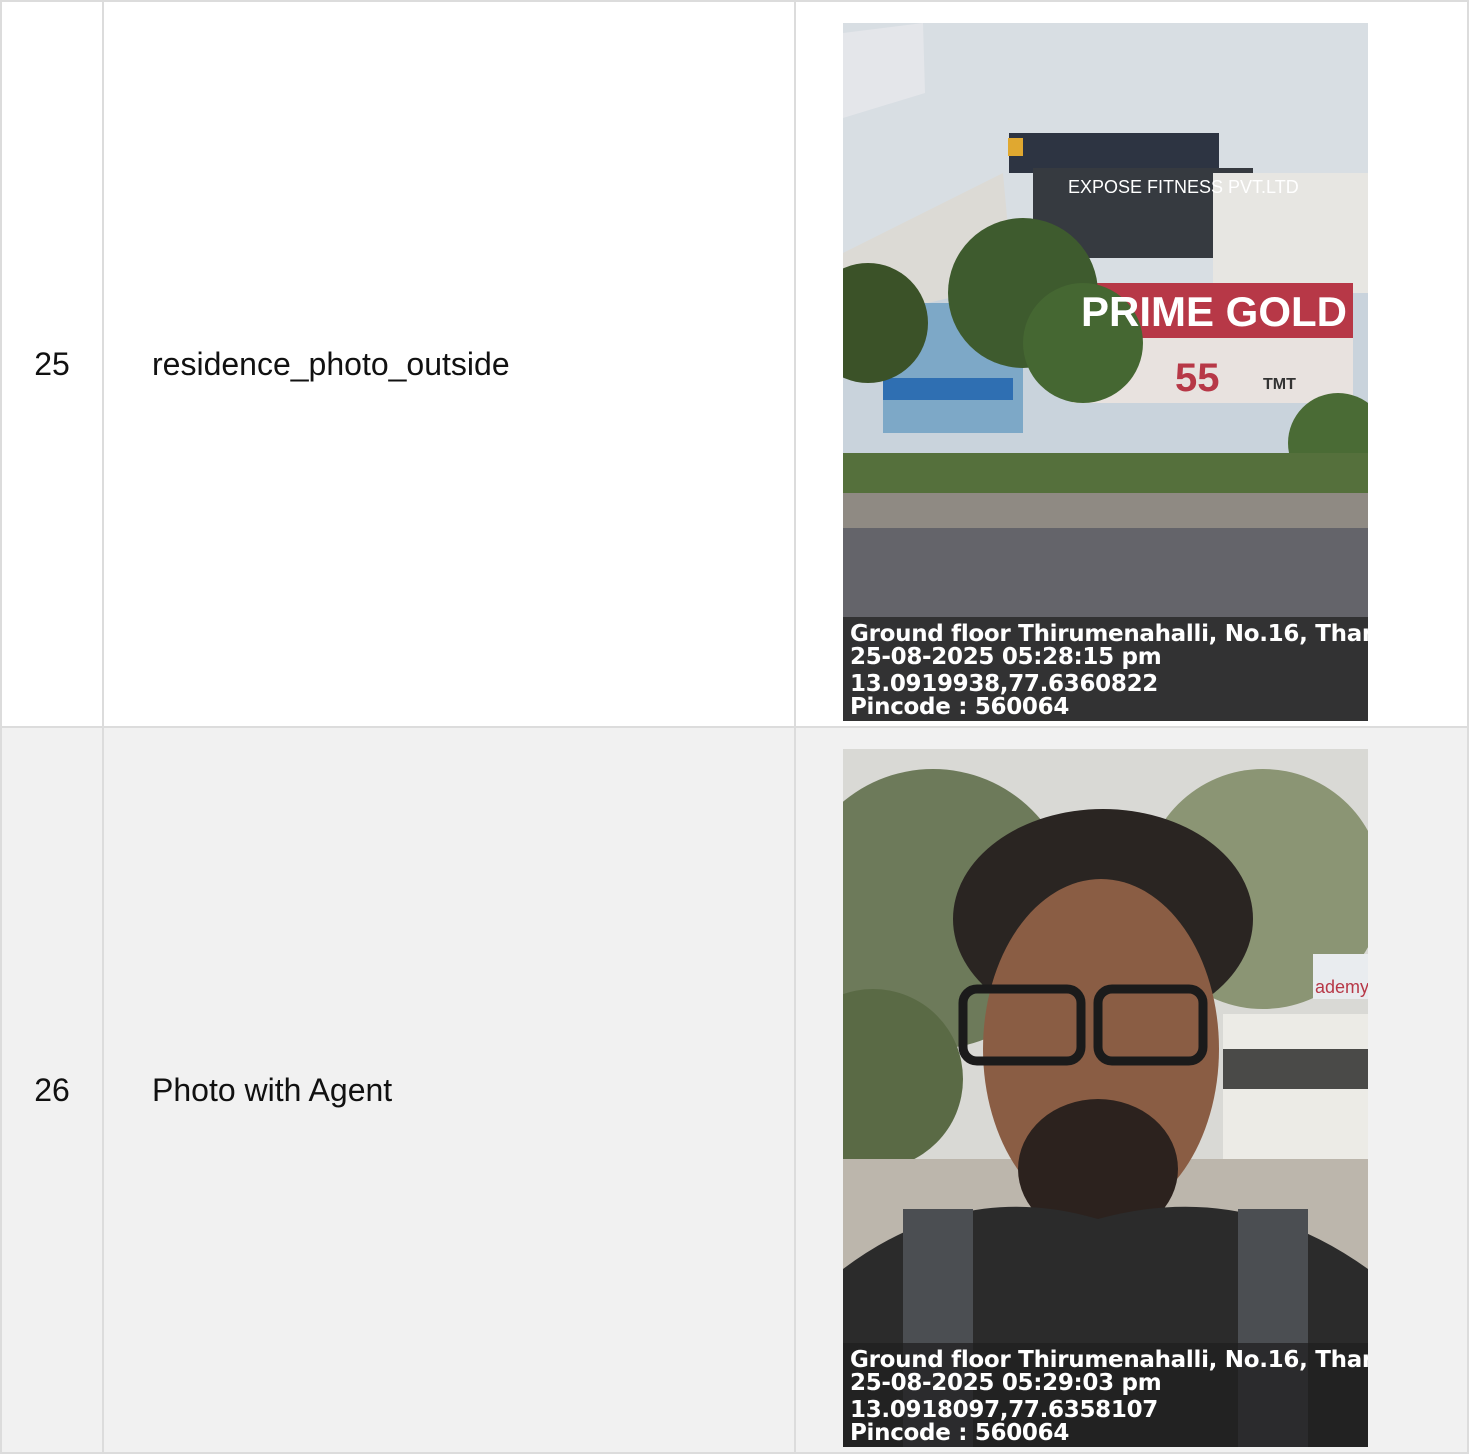 The height and width of the screenshot is (1454, 1469). I want to click on stamp-coordinates: 13.0918097,77.6358107, so click(1004, 1409).